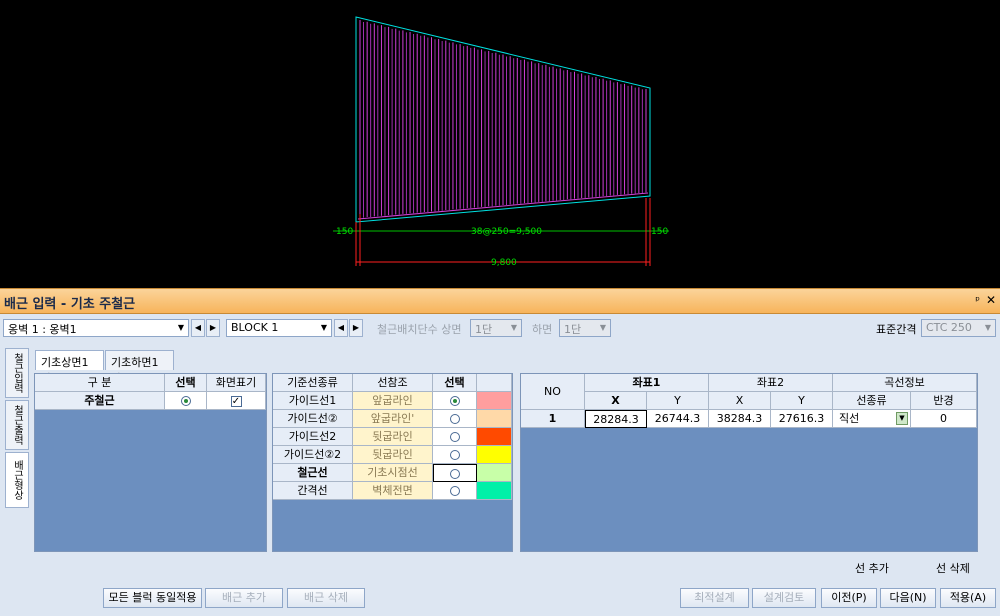 The image size is (1000, 616). What do you see at coordinates (784, 598) in the screenshot?
I see `design-review-button: 설계검토` at bounding box center [784, 598].